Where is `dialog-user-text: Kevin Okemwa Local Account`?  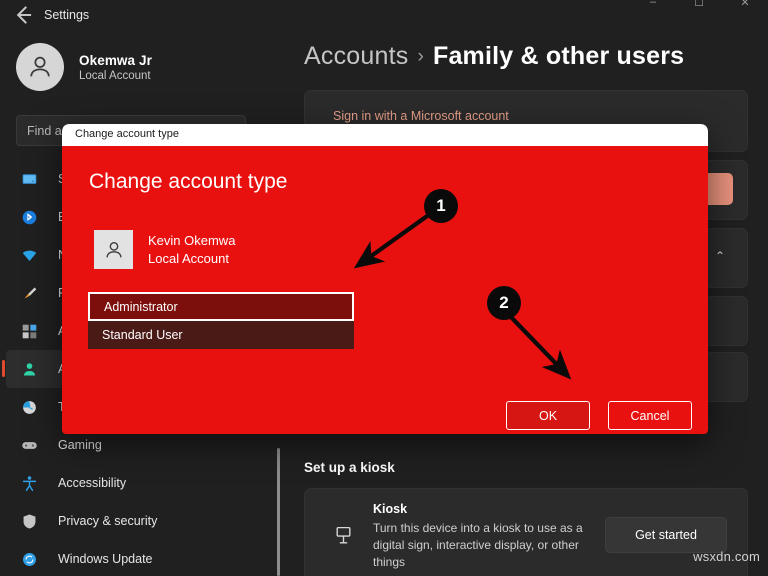
dialog-user-text: Kevin Okemwa Local Account is located at coordinates (191, 249).